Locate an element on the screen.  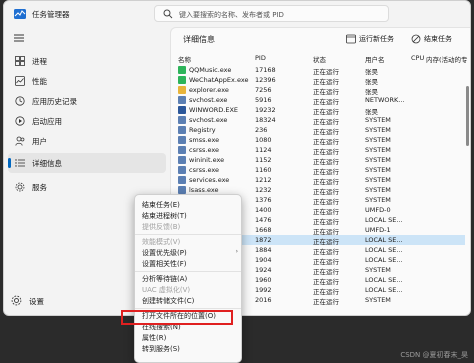
menu-item-label: 效能模式(V) is located at coordinates (161, 242).